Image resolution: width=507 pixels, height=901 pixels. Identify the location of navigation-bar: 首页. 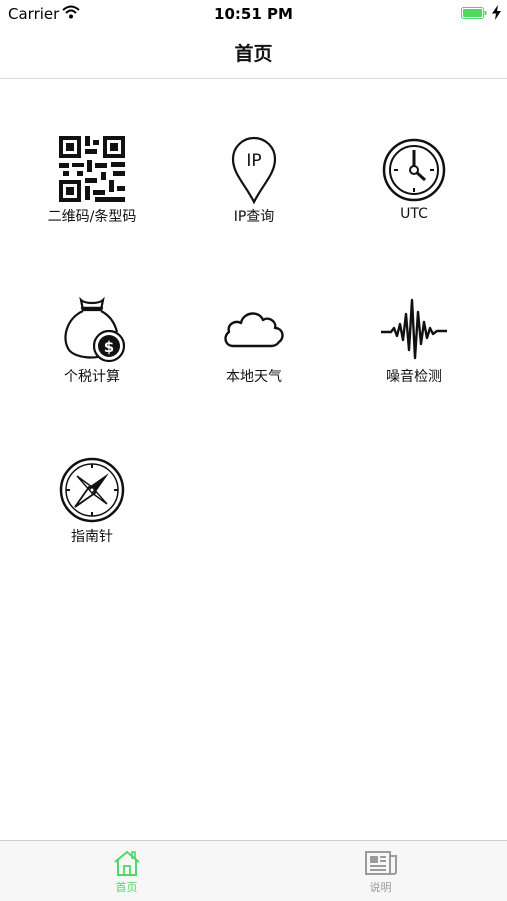
(253, 53).